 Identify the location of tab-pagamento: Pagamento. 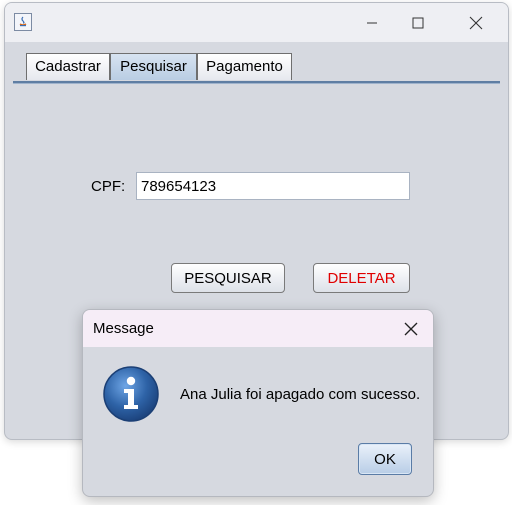
(244, 66).